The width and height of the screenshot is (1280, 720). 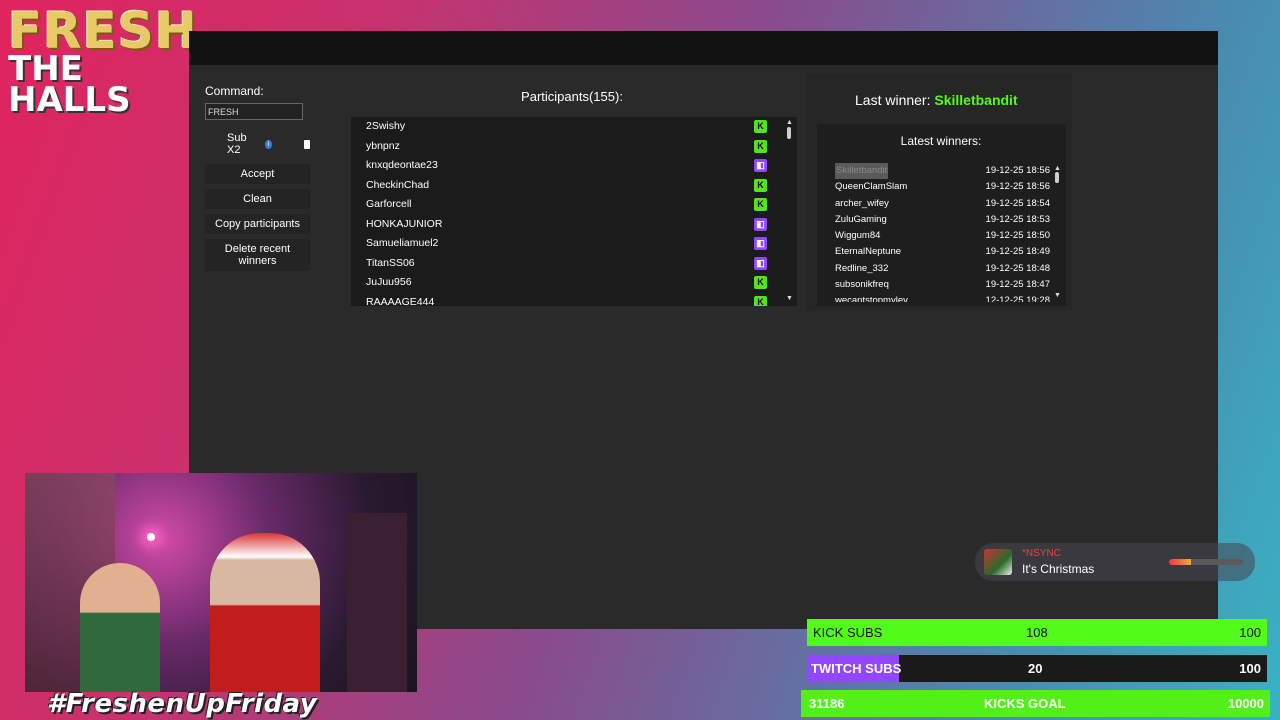 What do you see at coordinates (574, 225) in the screenshot?
I see `participant-row: HONKAJUNIOR ◧` at bounding box center [574, 225].